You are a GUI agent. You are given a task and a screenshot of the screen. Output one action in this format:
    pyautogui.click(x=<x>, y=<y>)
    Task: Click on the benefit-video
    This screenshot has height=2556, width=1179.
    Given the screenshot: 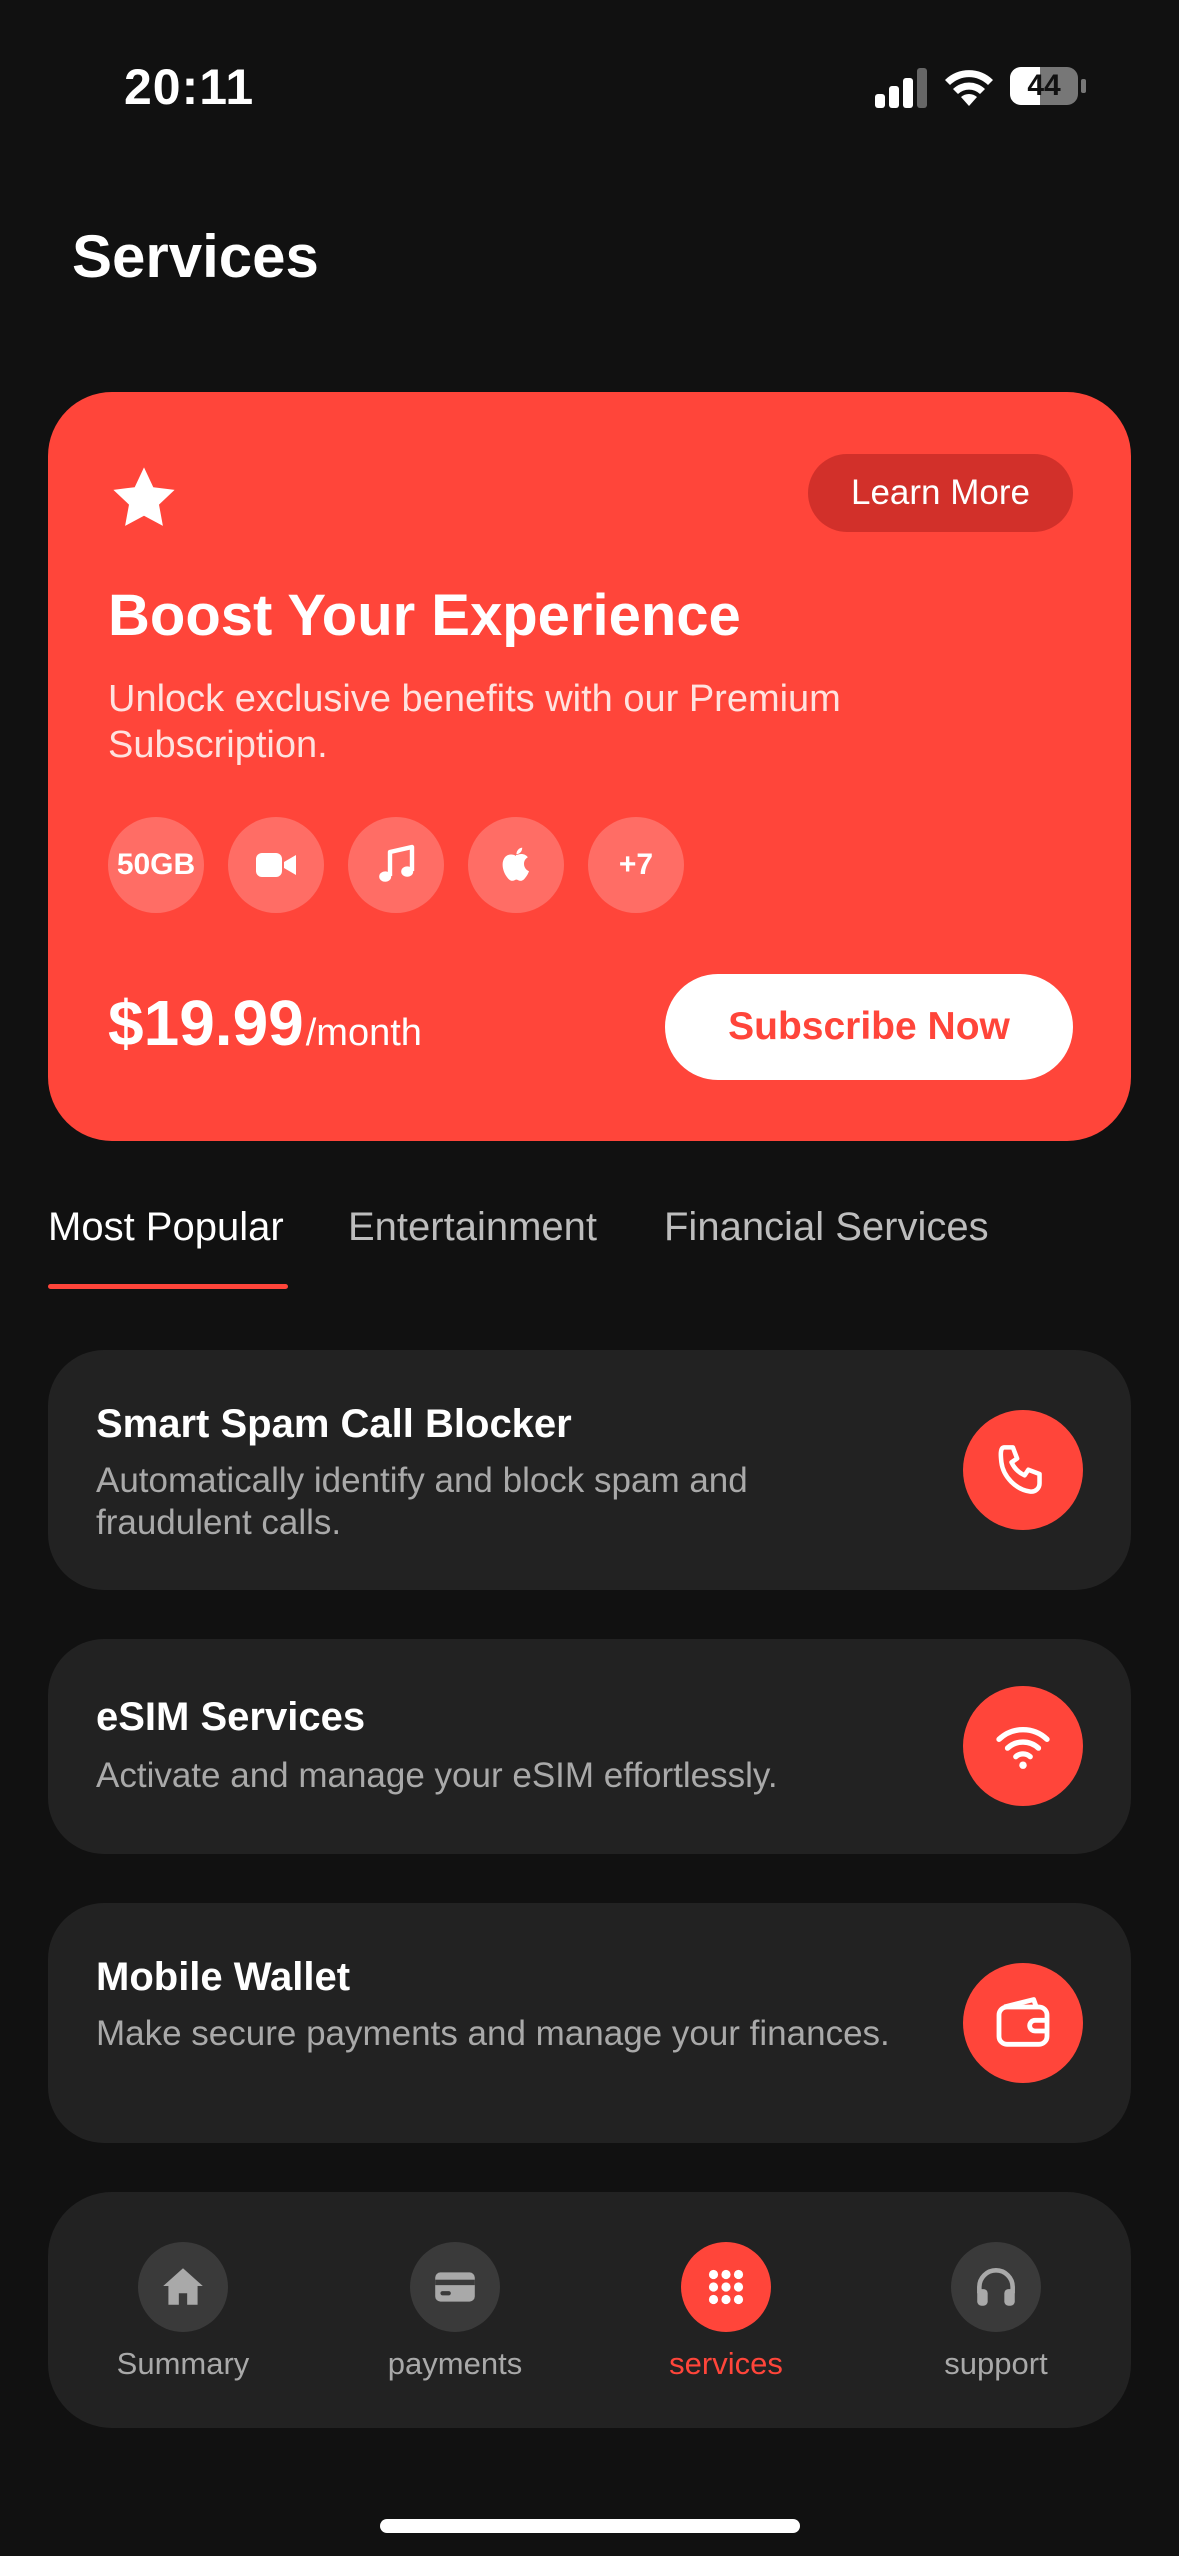 What is the action you would take?
    pyautogui.click(x=276, y=865)
    